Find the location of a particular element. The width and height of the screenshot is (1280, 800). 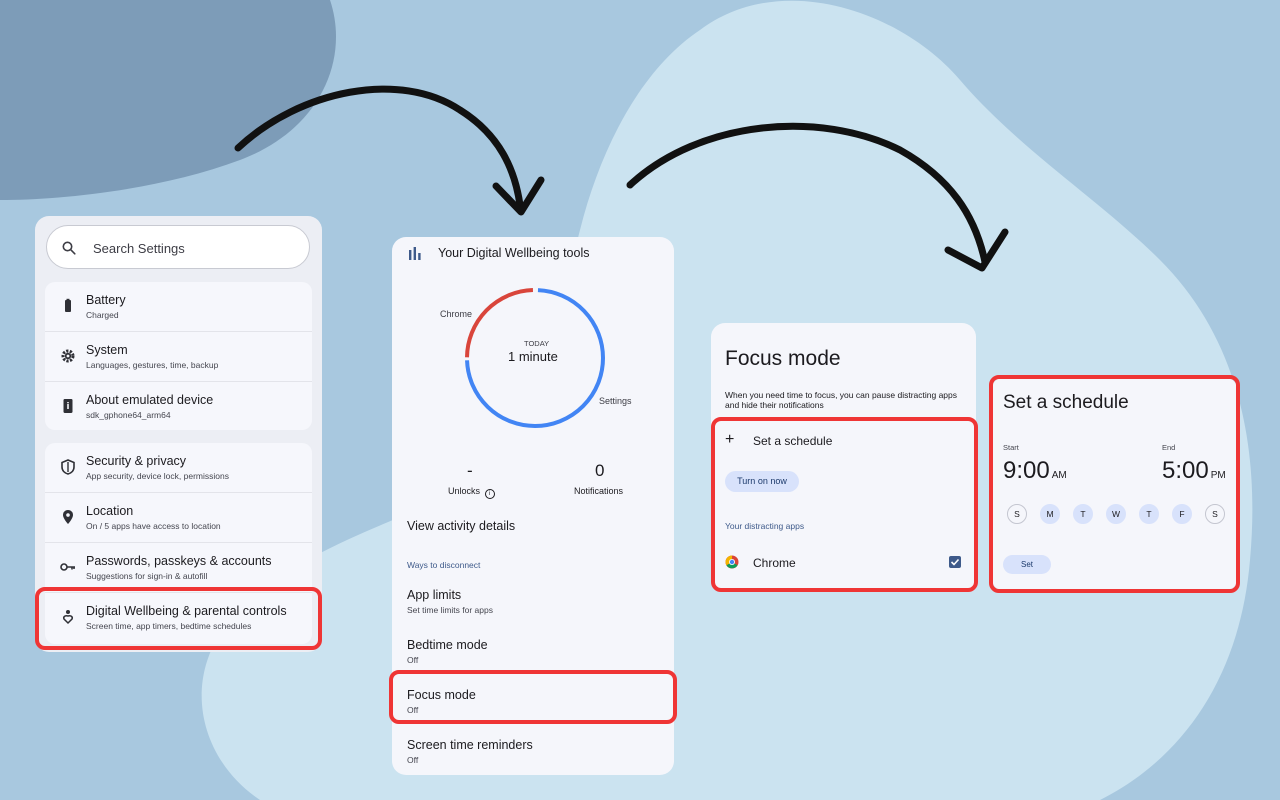

unlocks-label: Unlocks i is located at coordinates (471, 492).